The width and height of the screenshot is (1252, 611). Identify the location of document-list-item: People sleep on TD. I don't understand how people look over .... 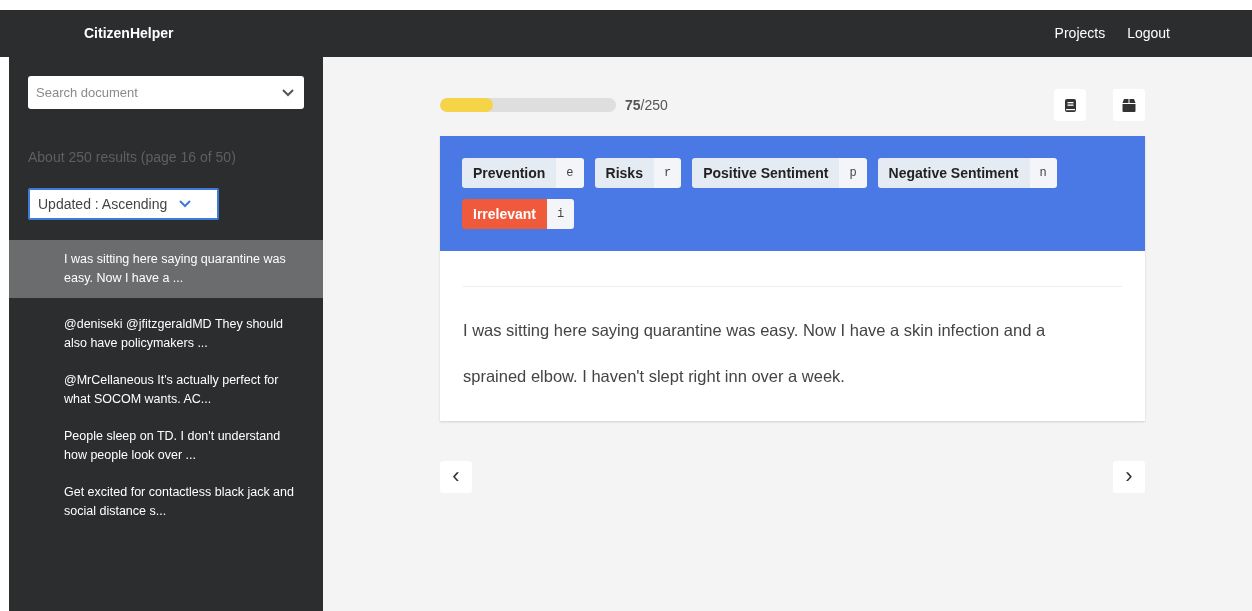
(166, 446).